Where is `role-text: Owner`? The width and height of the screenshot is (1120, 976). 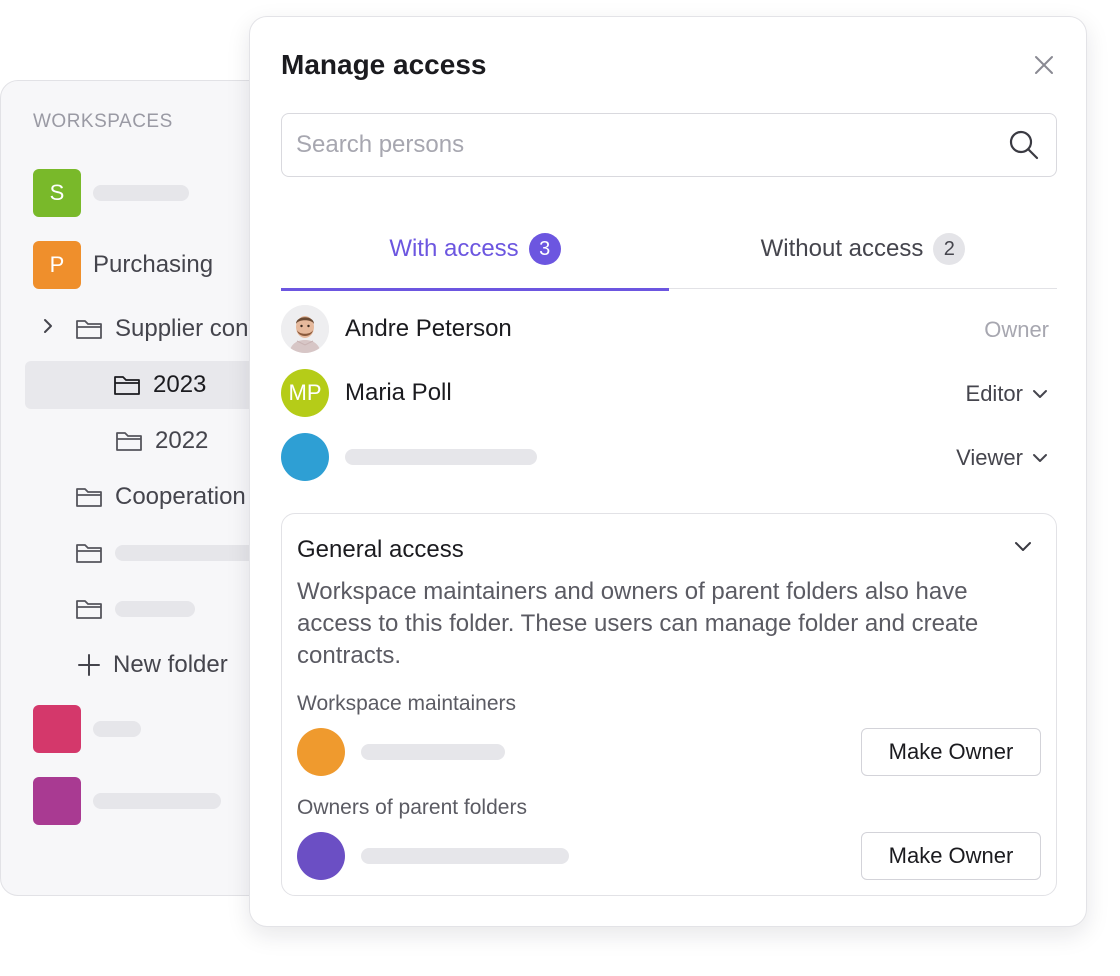 role-text: Owner is located at coordinates (1016, 329).